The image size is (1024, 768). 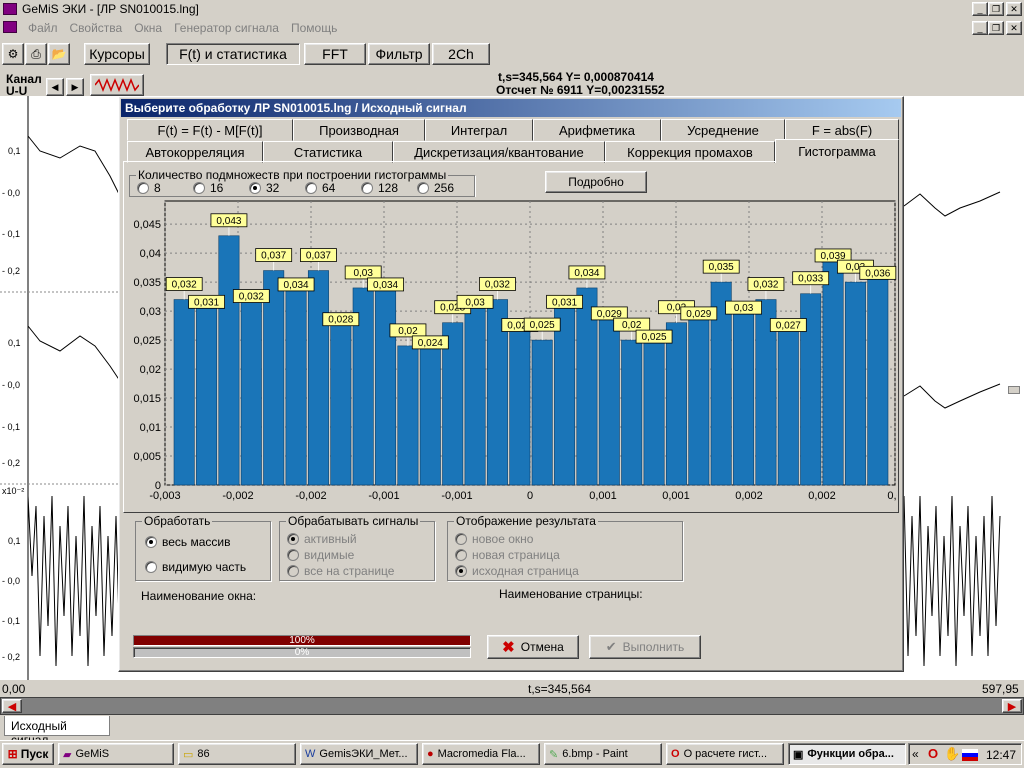 I want to click on toolbar-tool-icon: ⚙, so click(x=13, y=54).